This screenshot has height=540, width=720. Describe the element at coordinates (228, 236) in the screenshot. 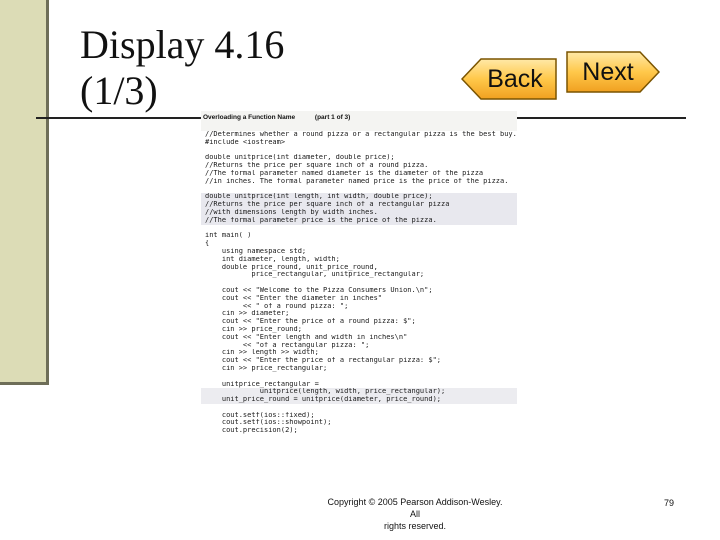

I see `code-line: int main( )` at that location.